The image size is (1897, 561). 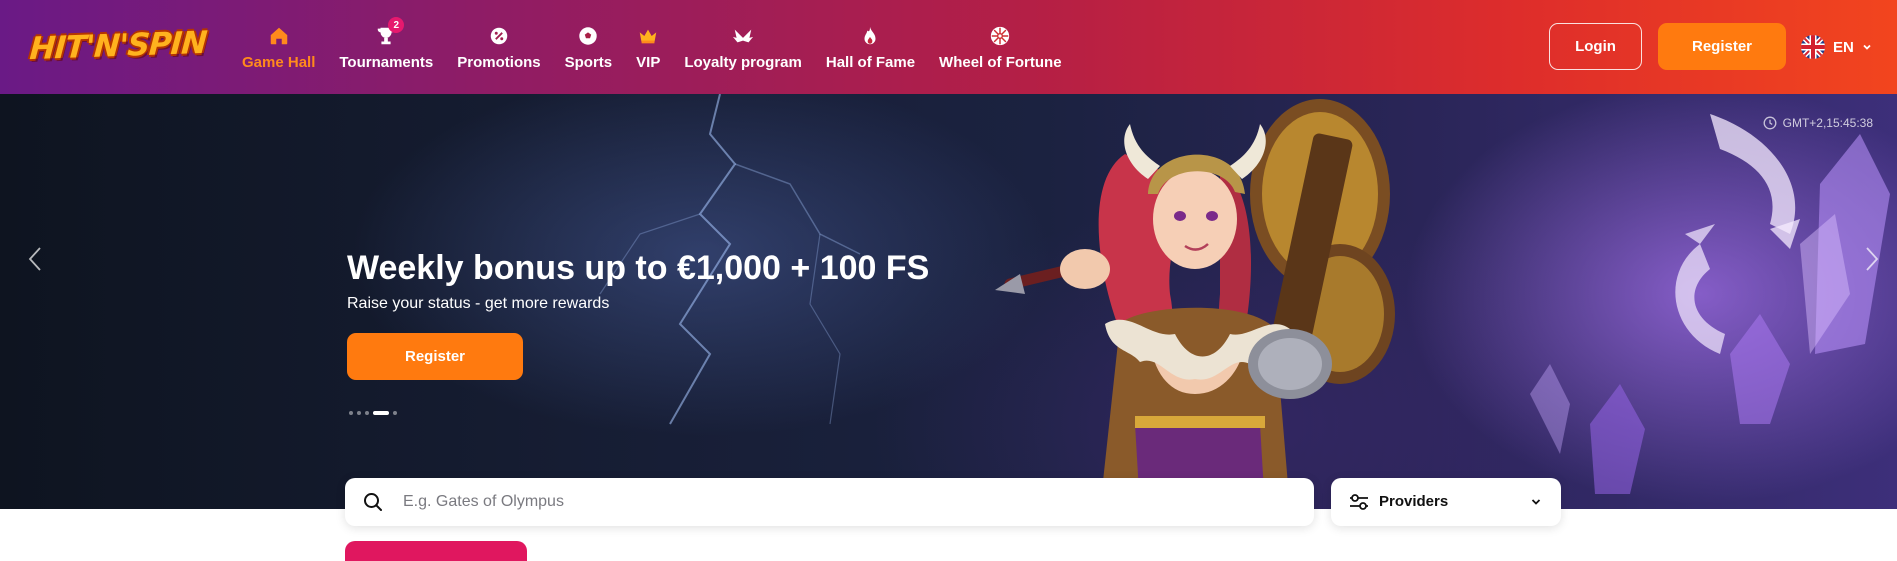 I want to click on nav-label: VIP, so click(x=648, y=62).